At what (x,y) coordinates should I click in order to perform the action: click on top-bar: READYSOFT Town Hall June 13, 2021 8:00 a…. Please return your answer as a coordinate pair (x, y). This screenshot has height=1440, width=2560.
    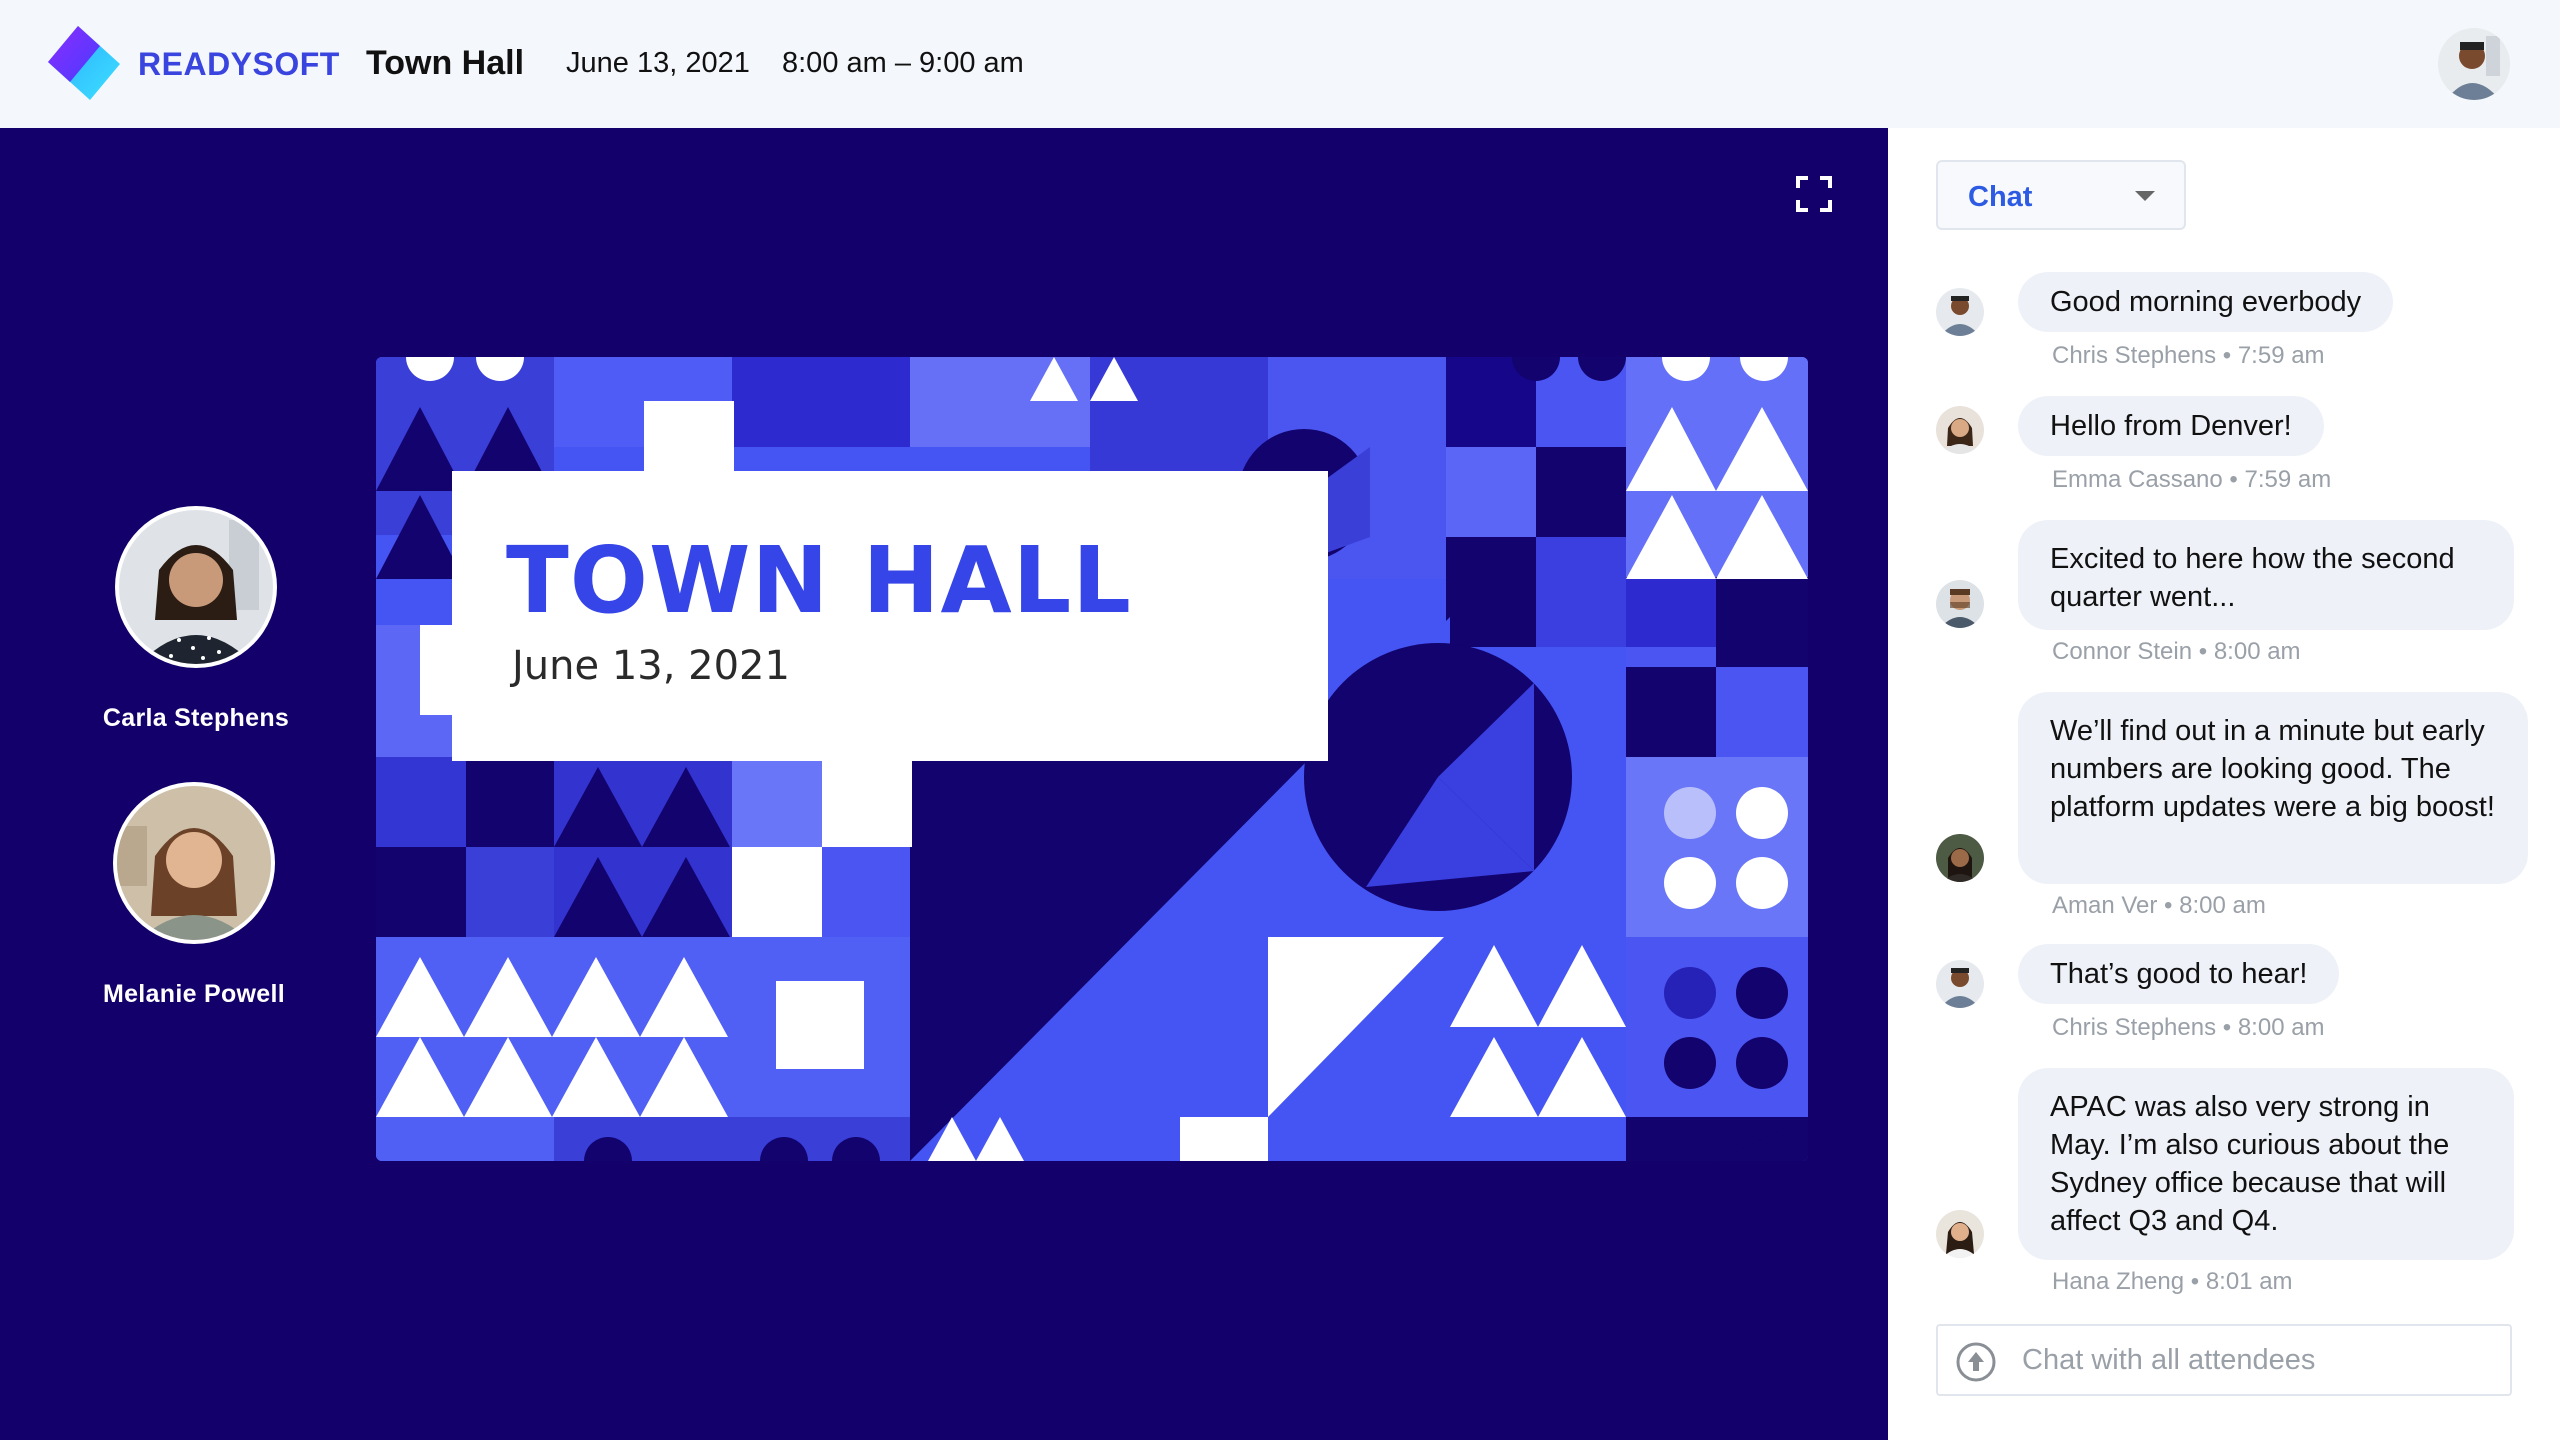
    Looking at the image, I should click on (1280, 64).